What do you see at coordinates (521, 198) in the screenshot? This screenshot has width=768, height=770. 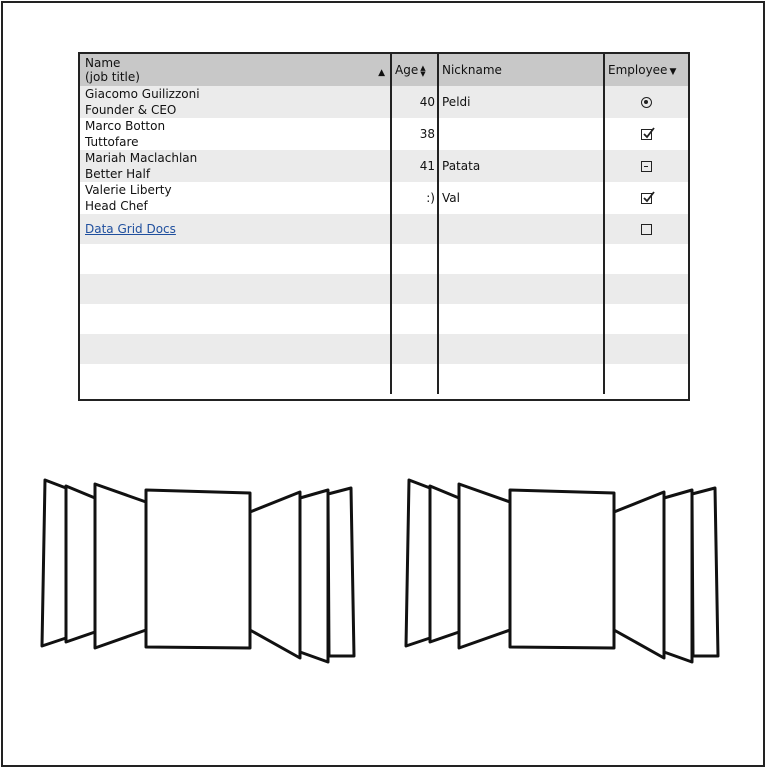 I see `cell-nickname: Val` at bounding box center [521, 198].